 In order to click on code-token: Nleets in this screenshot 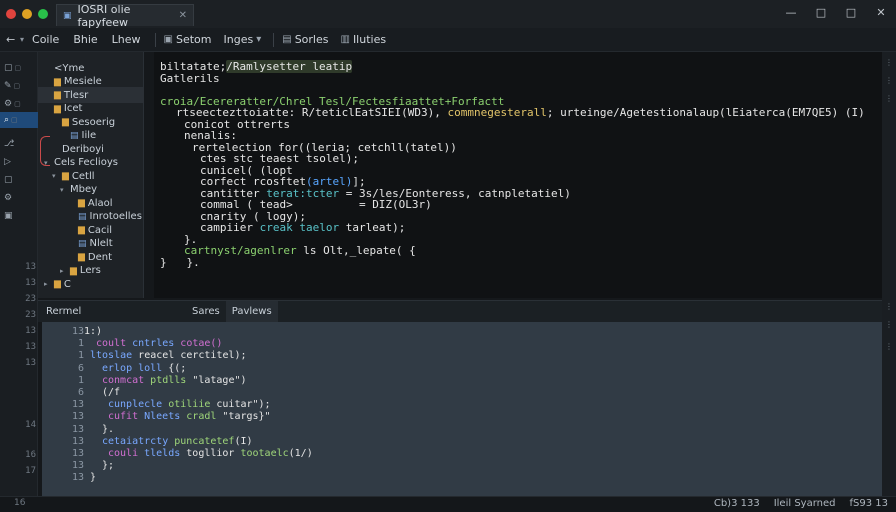, I will do `click(165, 417)`.